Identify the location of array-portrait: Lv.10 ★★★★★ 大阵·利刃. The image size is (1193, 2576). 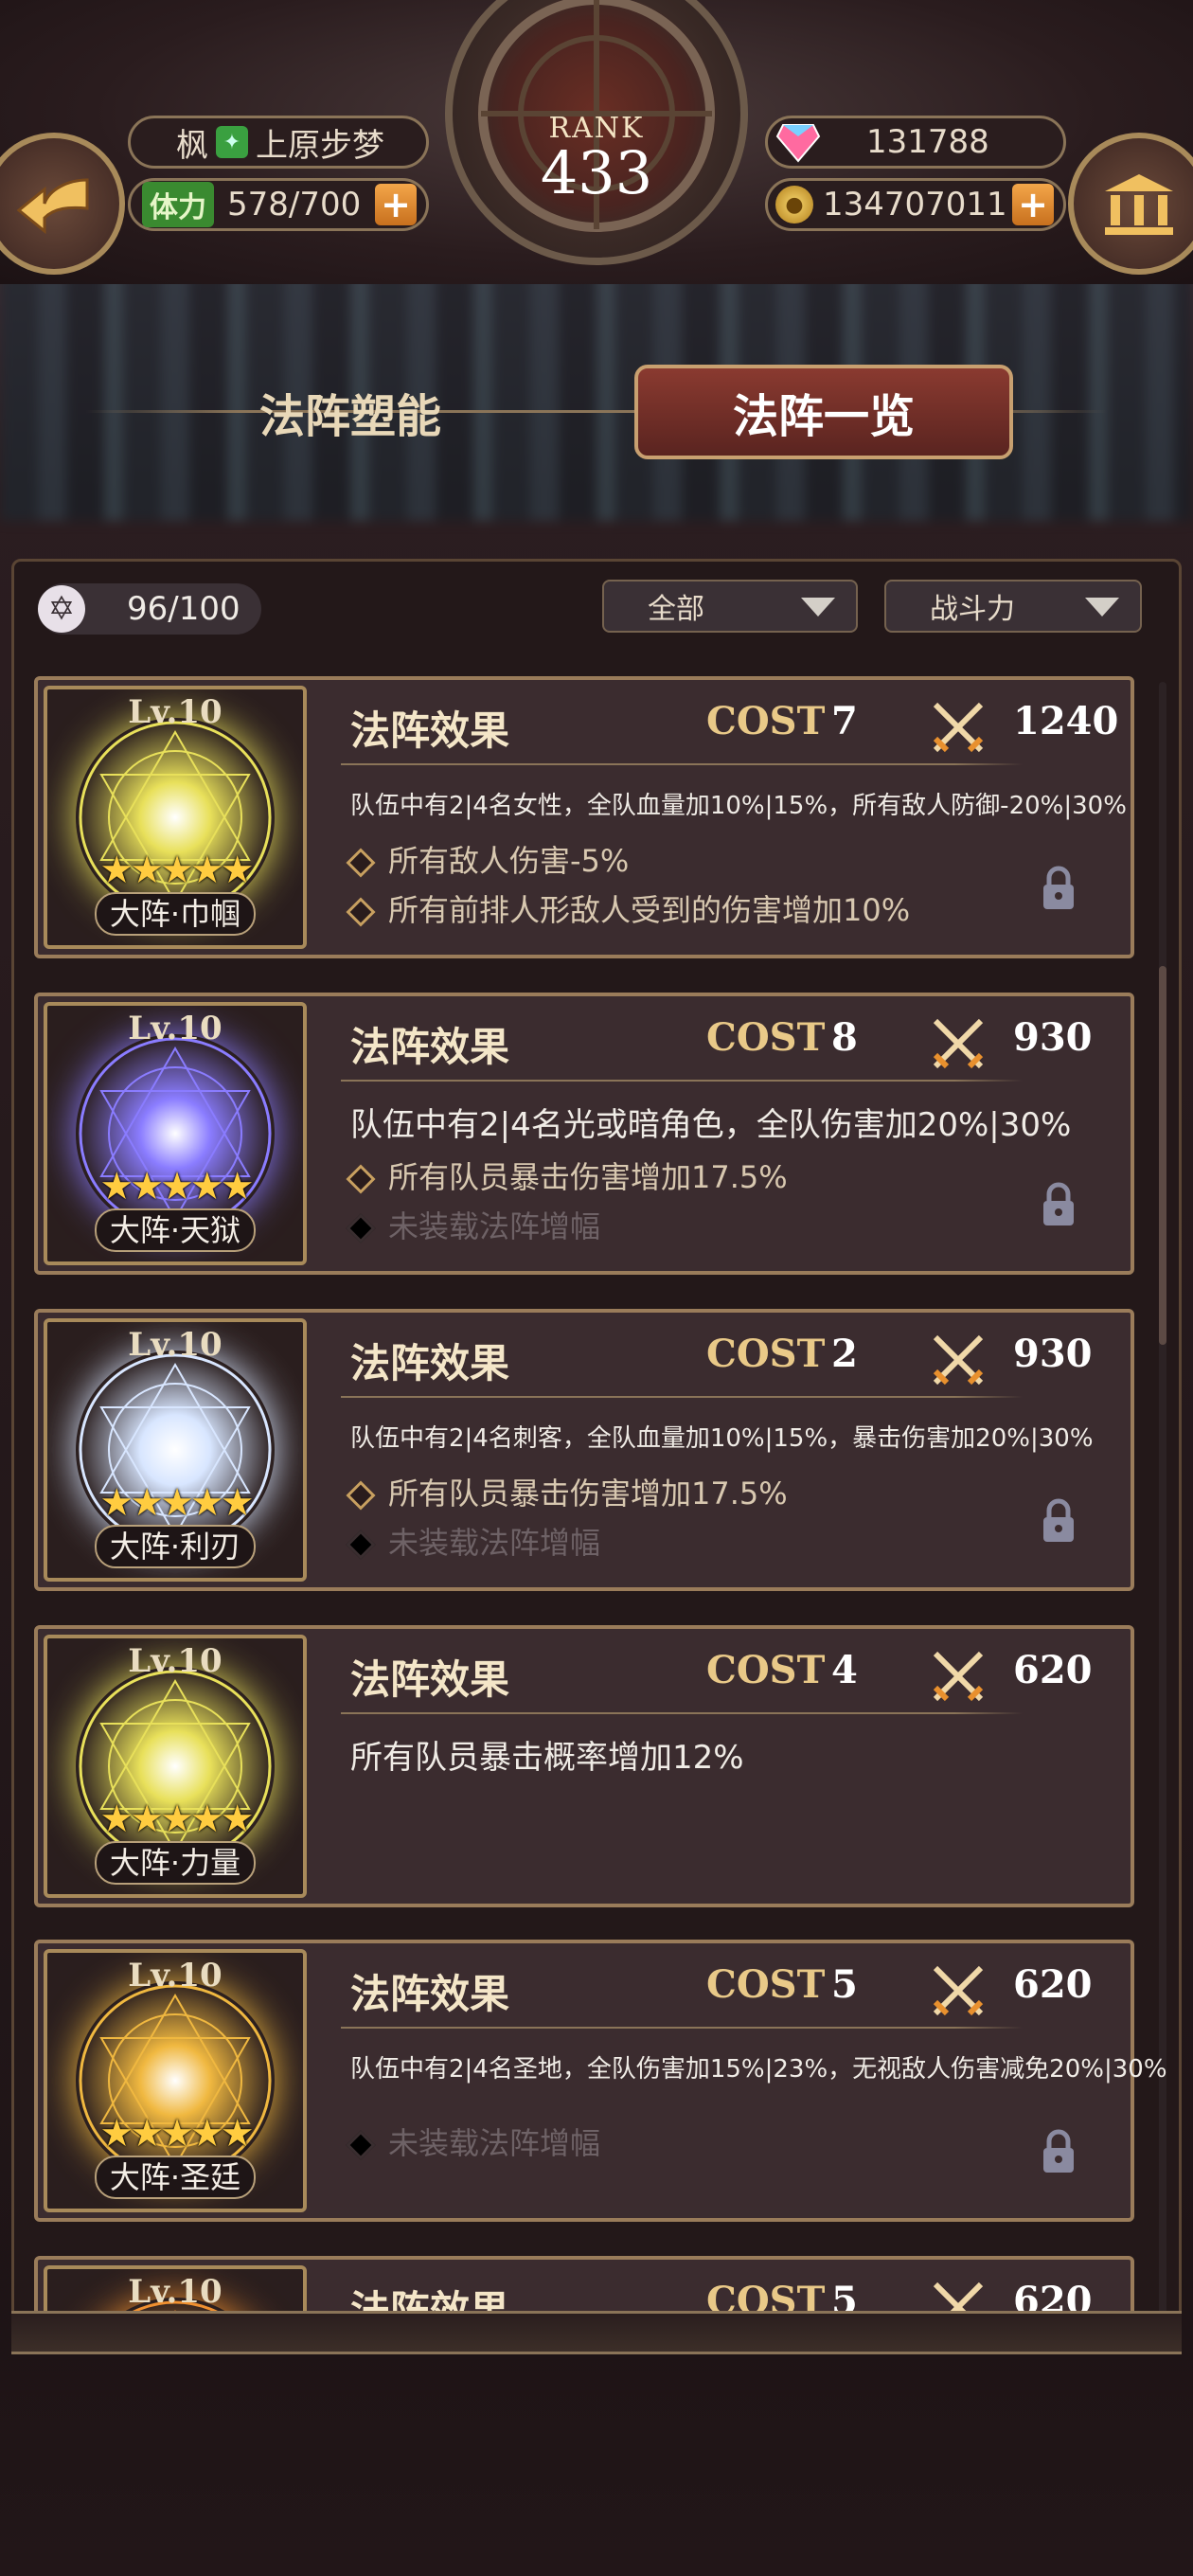
(175, 1450).